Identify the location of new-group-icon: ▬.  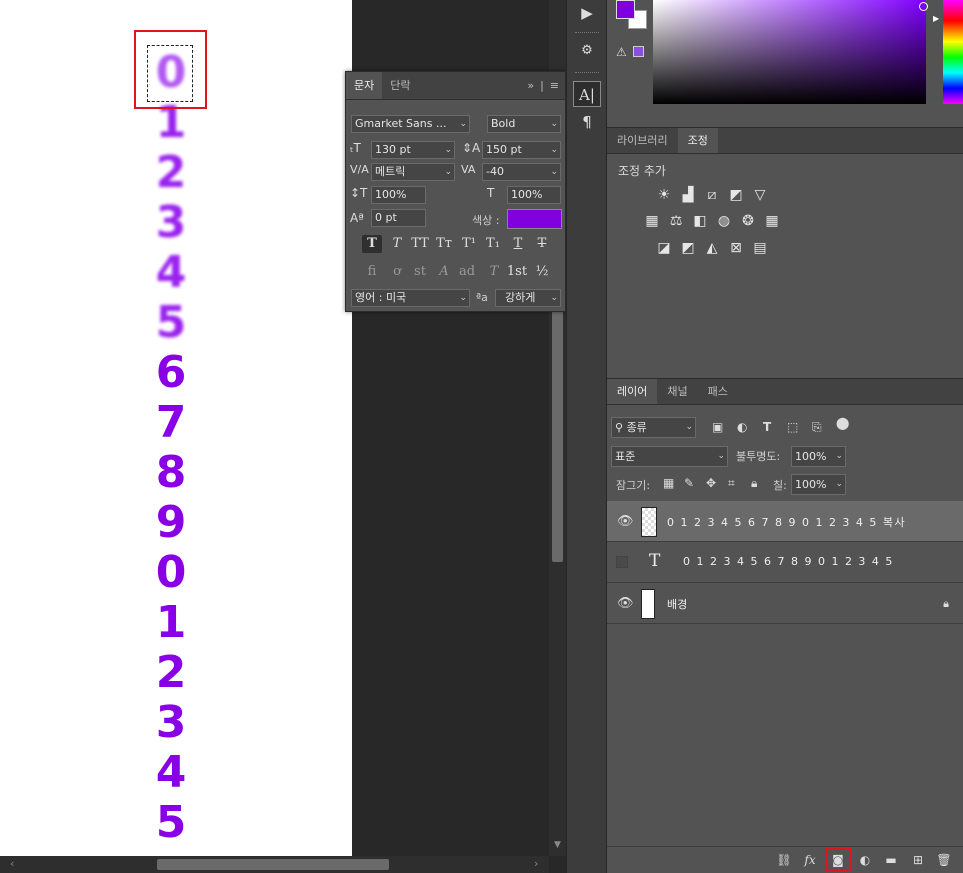
(891, 860).